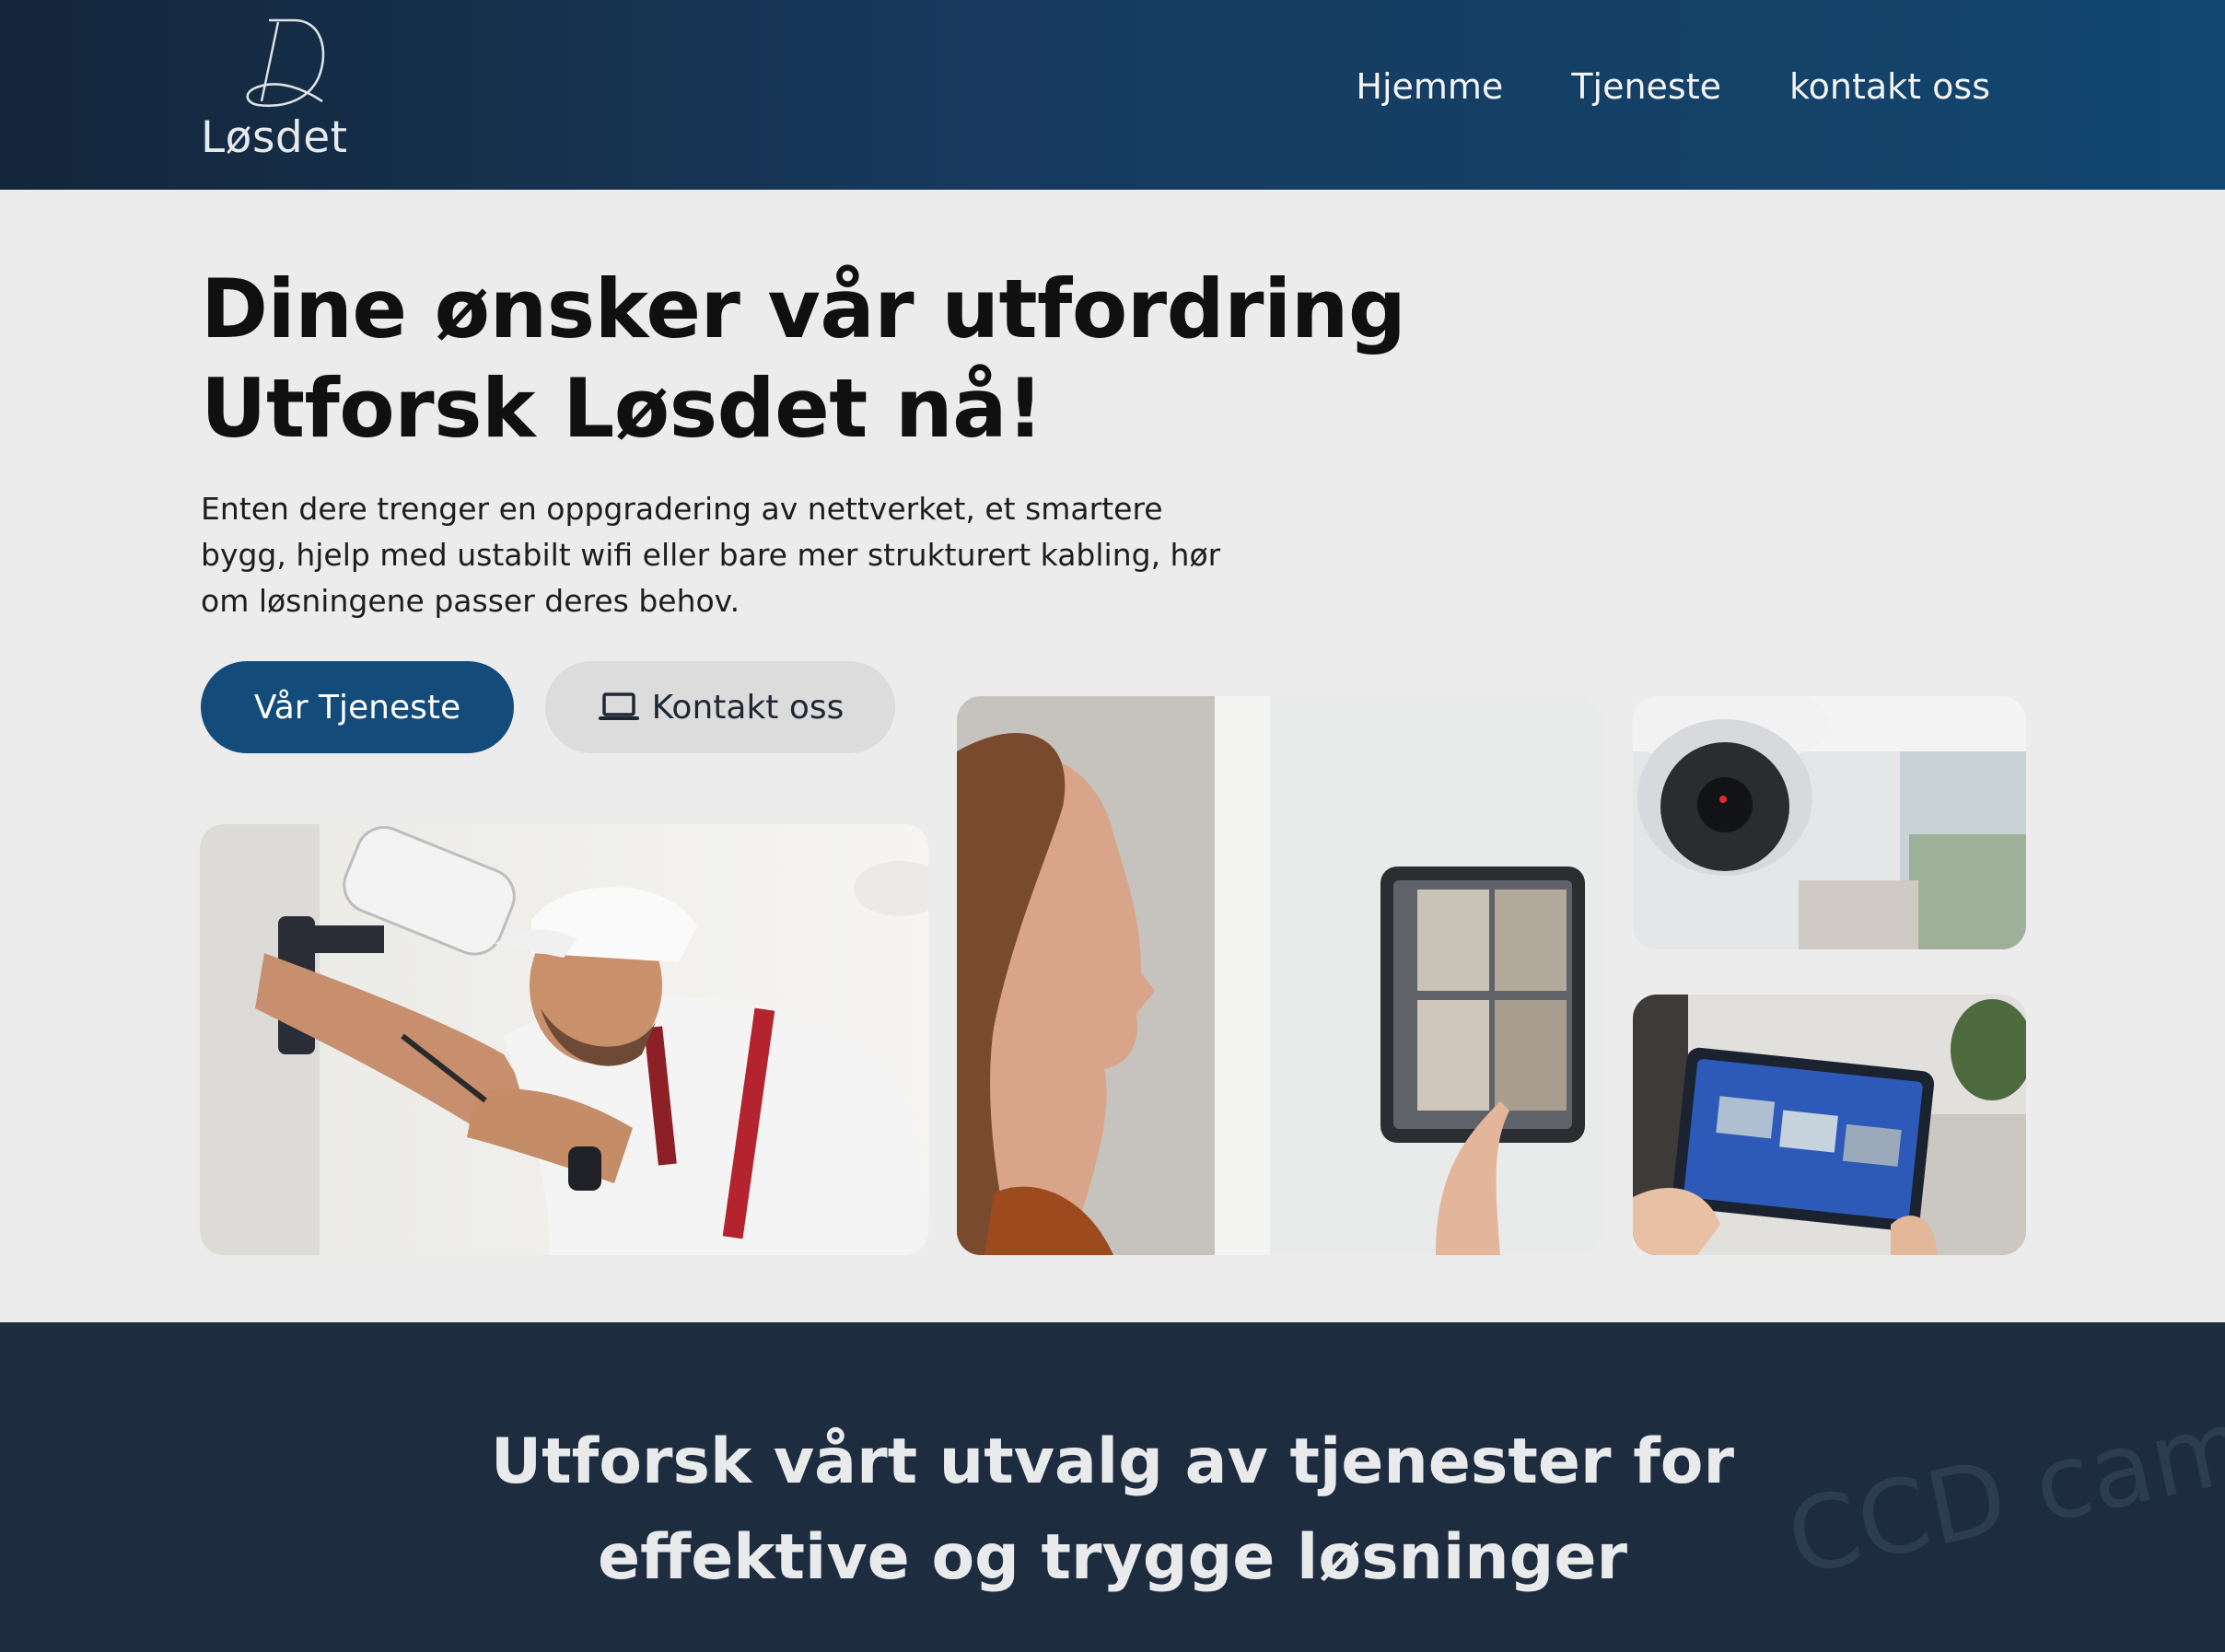  I want to click on services-intro-line-1: Utforsk vårt utvalg av tjenester for, so click(1112, 1461).